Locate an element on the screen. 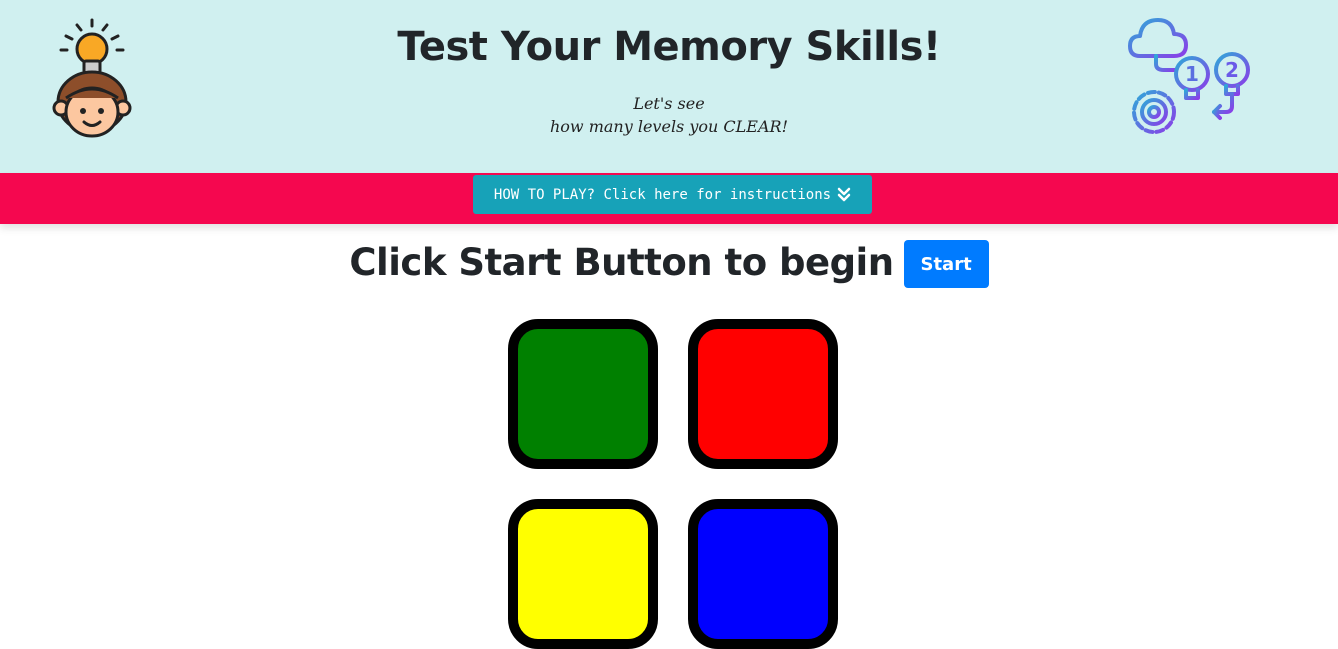  start-prompt-row: Click Start Button to begin Start is located at coordinates (669, 262).